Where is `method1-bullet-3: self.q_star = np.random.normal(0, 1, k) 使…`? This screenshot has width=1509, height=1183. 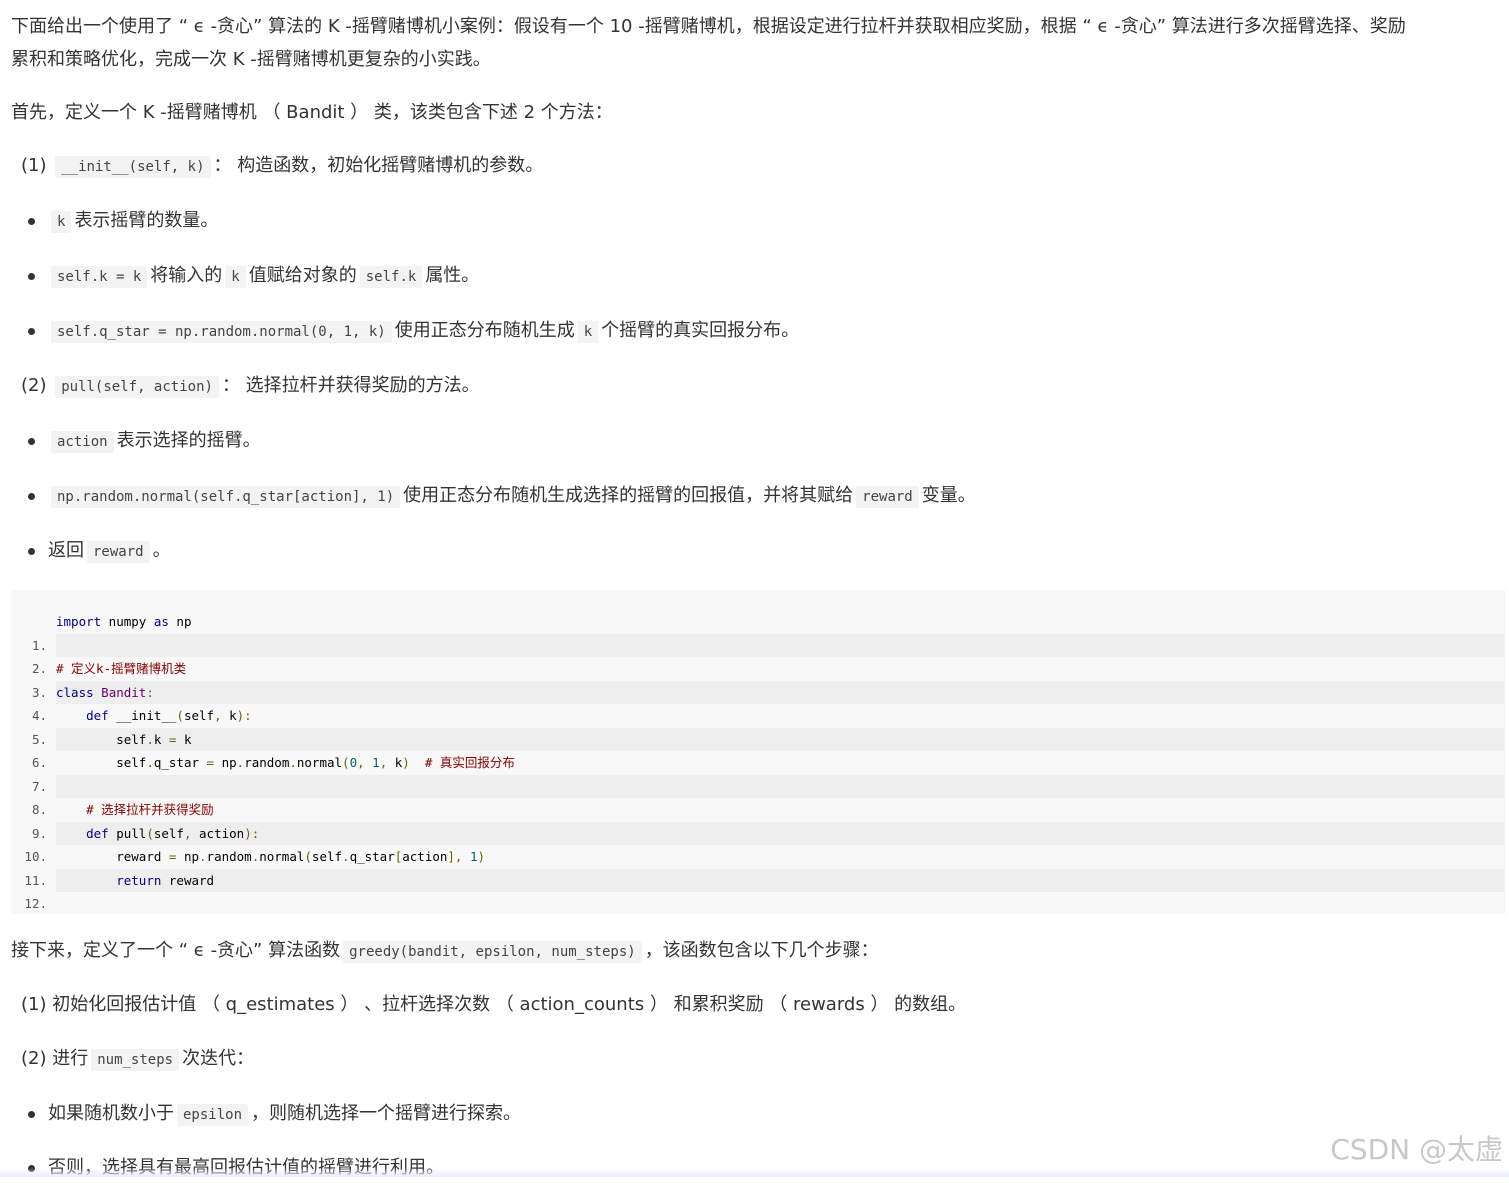 method1-bullet-3: self.q_star = np.random.normal(0, 1, k) 使… is located at coordinates (423, 331).